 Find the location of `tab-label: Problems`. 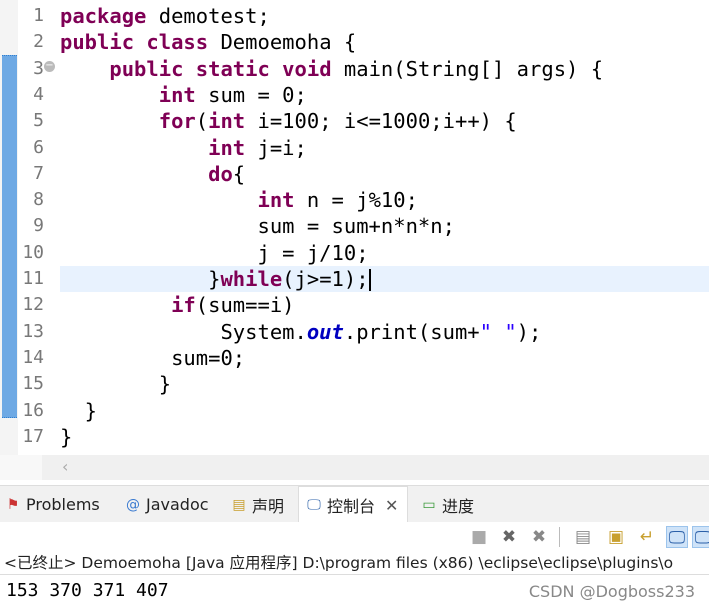

tab-label: Problems is located at coordinates (63, 504).